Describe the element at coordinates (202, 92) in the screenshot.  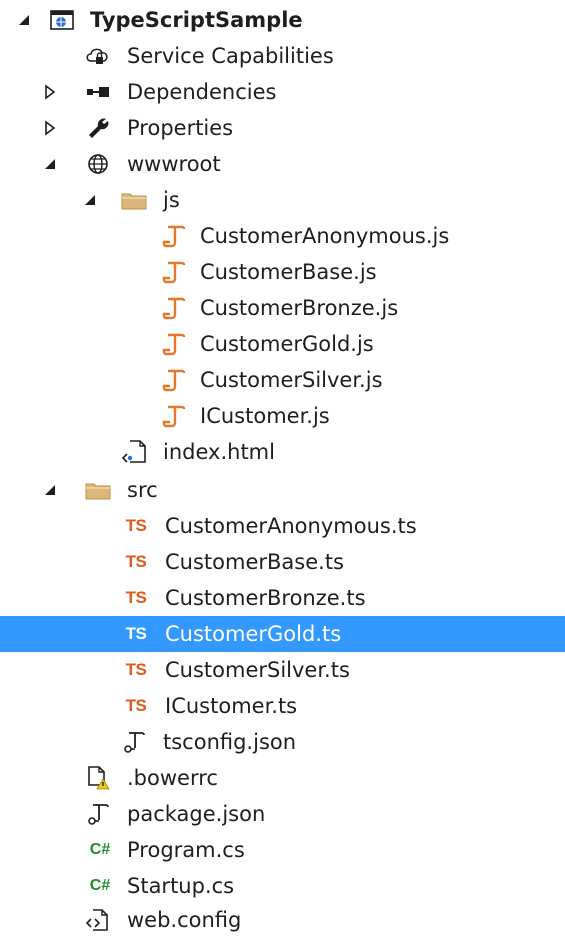
I see `tree-node-label: Dependencies` at that location.